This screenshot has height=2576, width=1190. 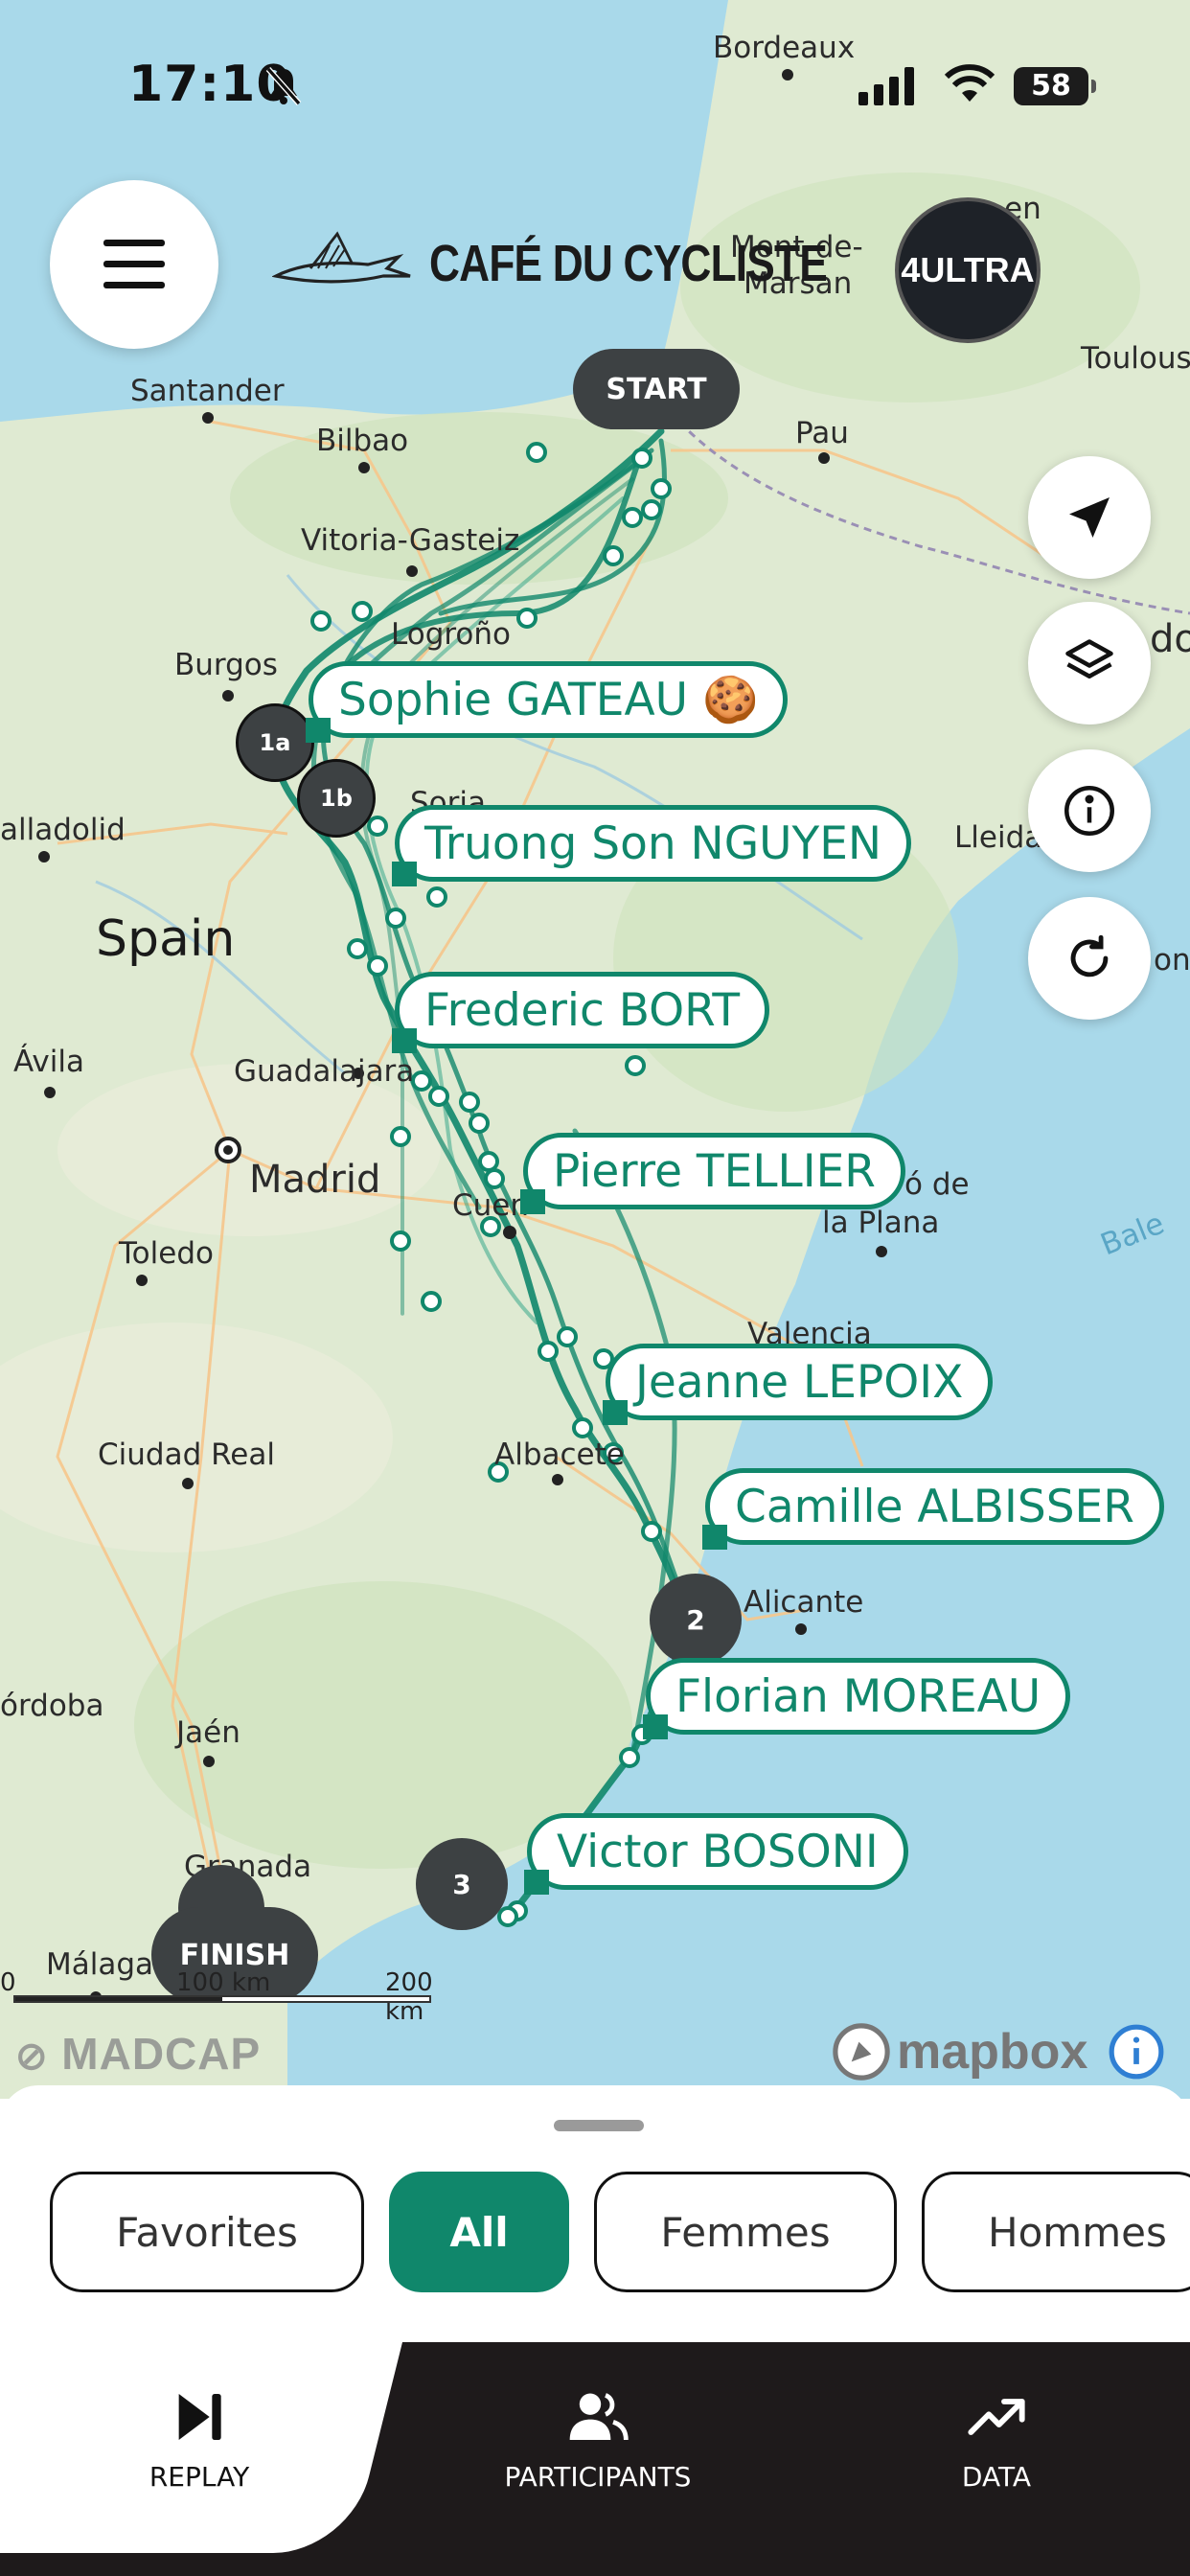 What do you see at coordinates (1172, 960) in the screenshot?
I see `city-label: ona` at bounding box center [1172, 960].